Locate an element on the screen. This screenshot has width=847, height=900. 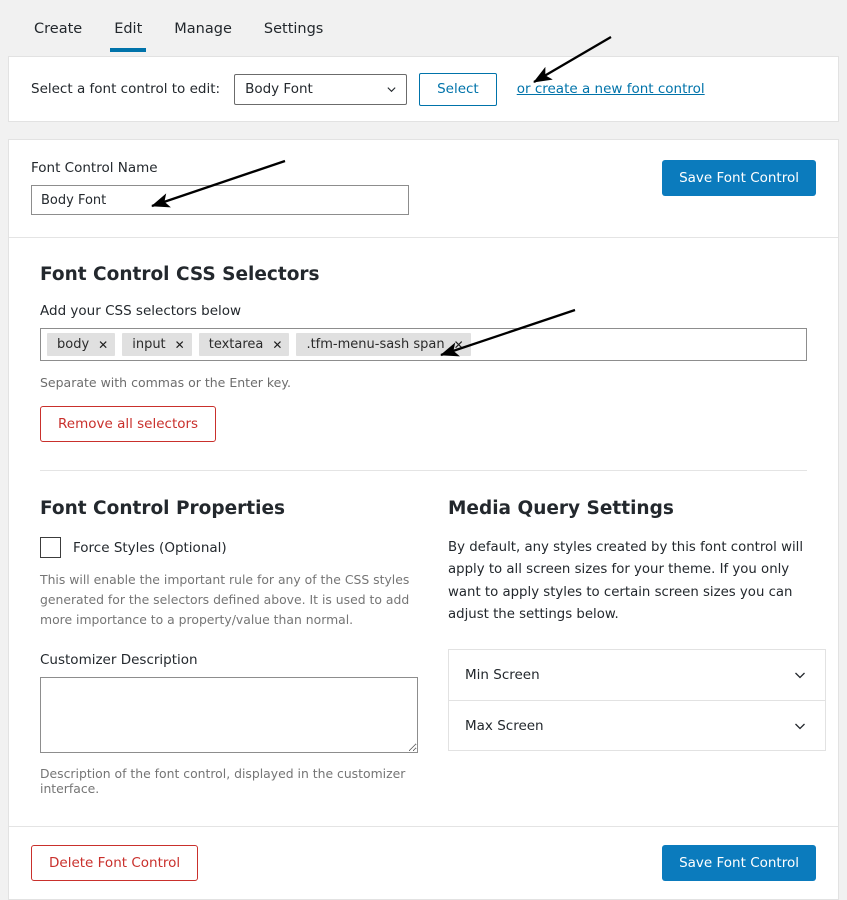
tab-settings: Settings is located at coordinates (293, 34).